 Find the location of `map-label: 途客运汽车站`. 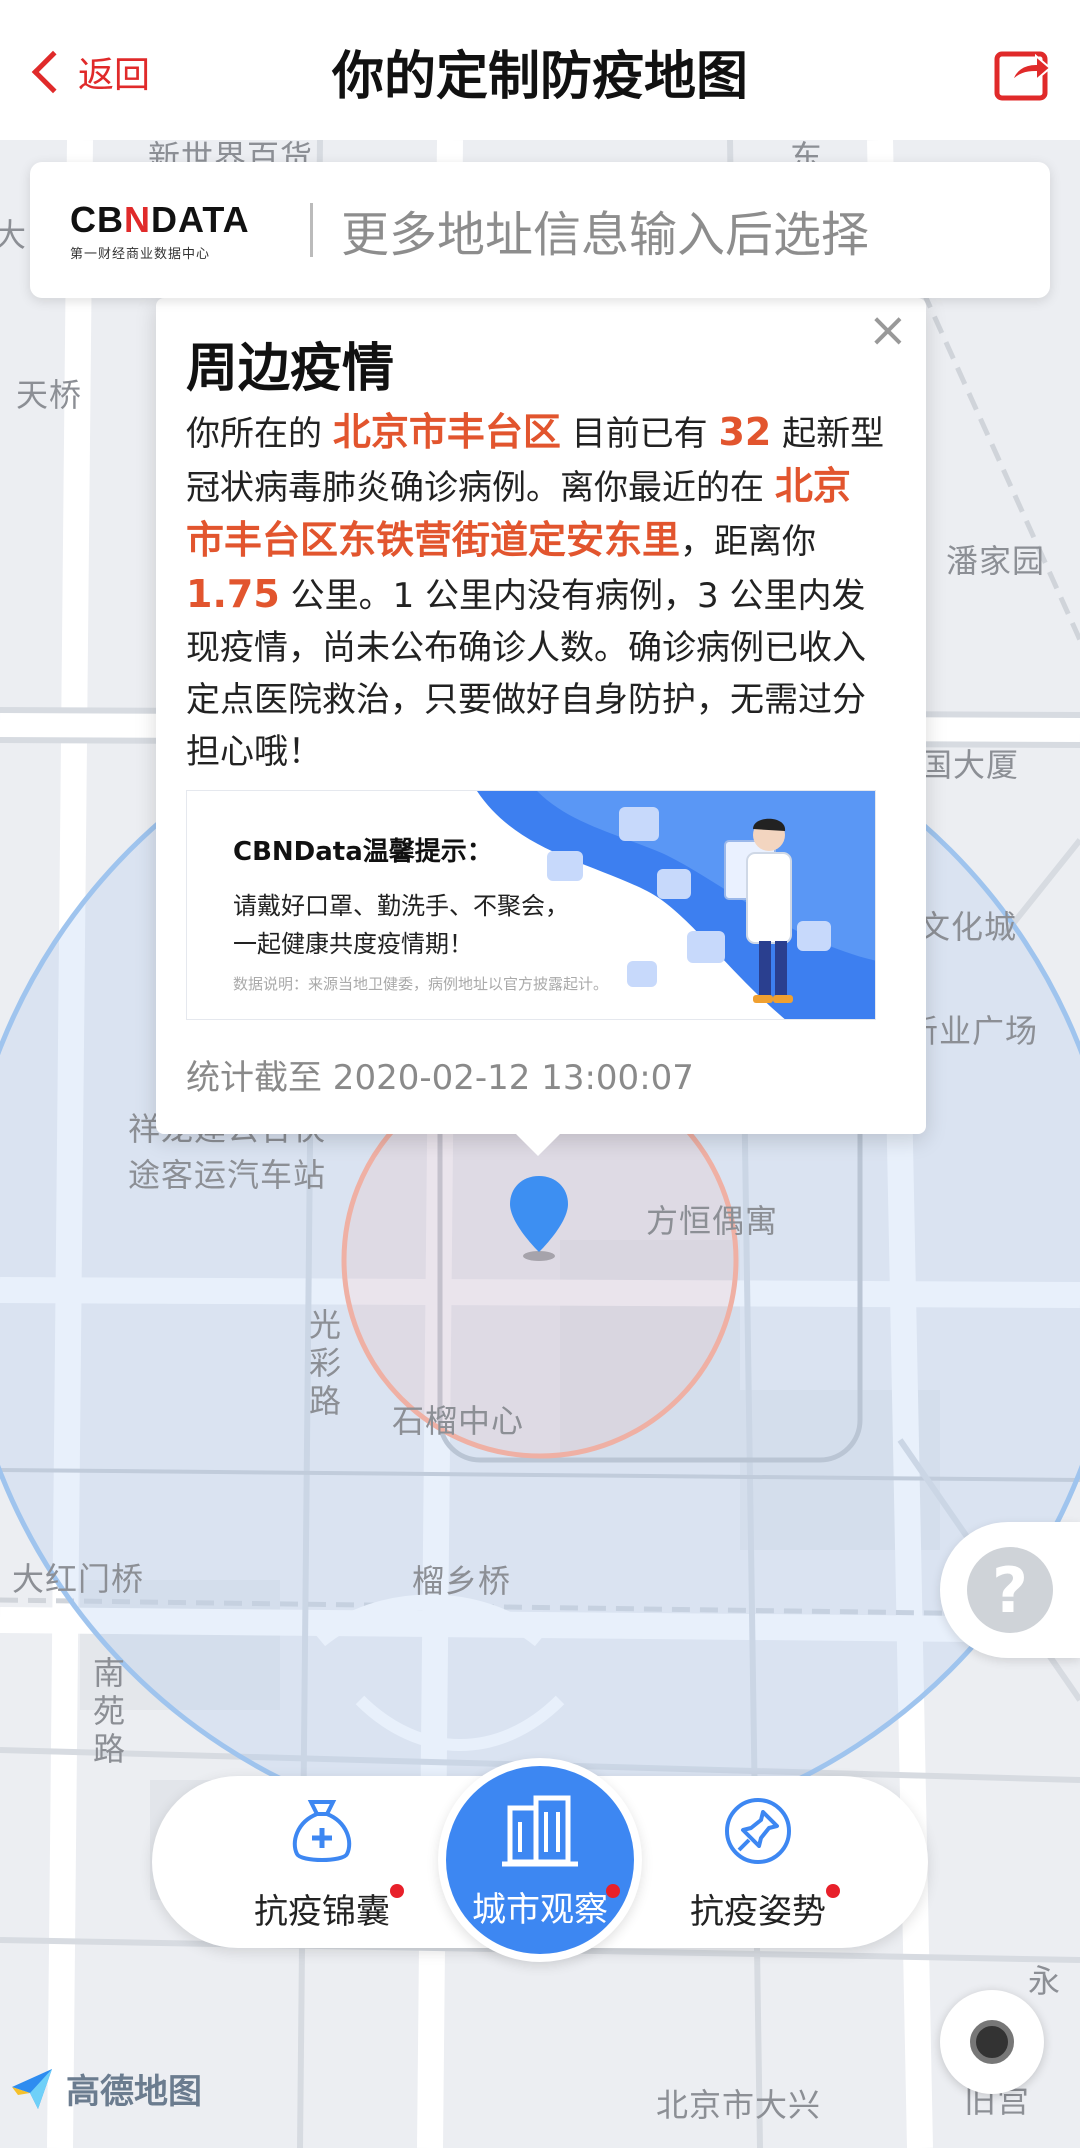

map-label: 途客运汽车站 is located at coordinates (227, 1175).